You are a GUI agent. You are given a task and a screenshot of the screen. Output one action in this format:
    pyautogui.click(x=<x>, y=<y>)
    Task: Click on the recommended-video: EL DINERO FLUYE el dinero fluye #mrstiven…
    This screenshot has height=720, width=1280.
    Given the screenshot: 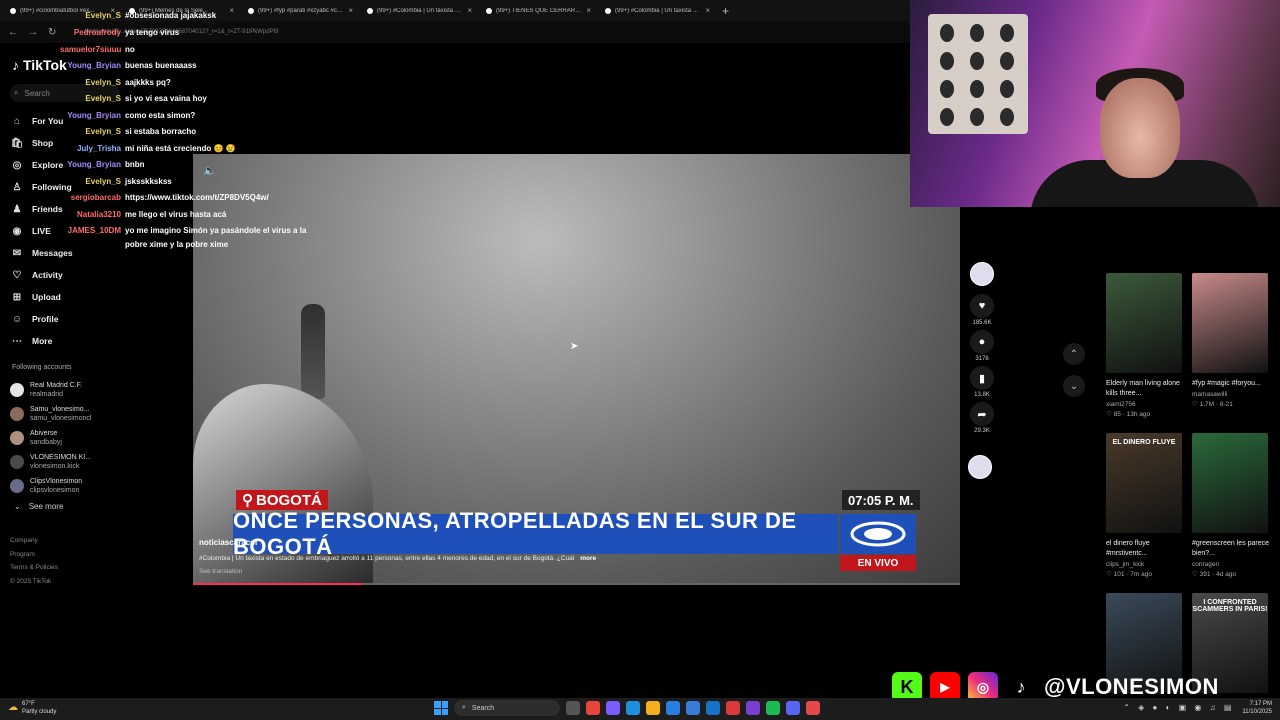 What is the action you would take?
    pyautogui.click(x=1145, y=505)
    